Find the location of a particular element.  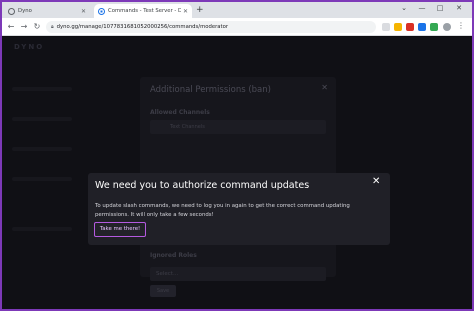

reload-icon: ↻ is located at coordinates (37, 27).